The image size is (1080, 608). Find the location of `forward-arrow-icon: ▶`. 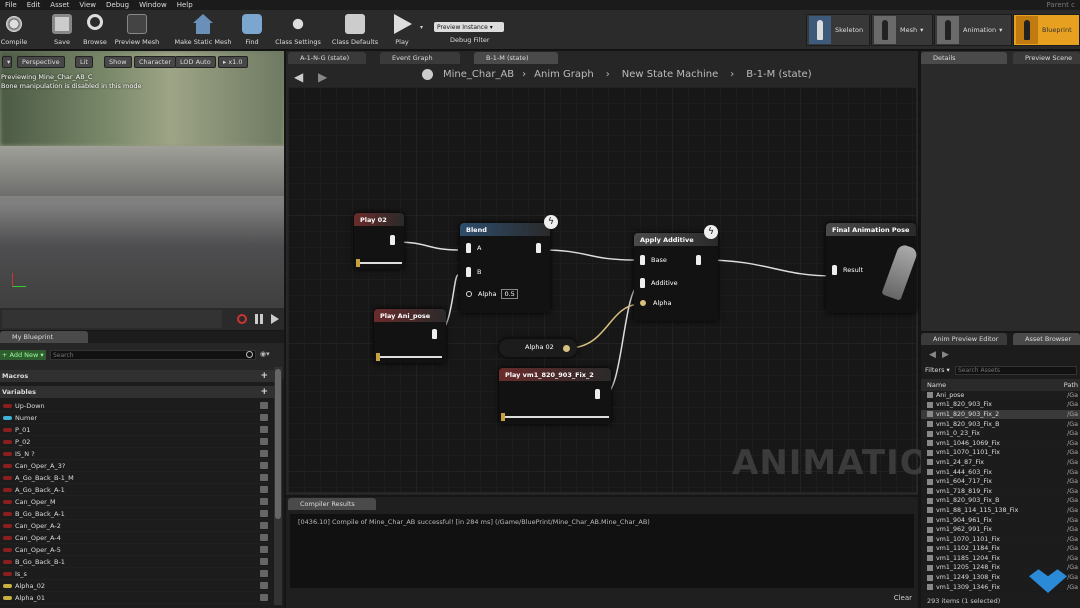

forward-arrow-icon: ▶ is located at coordinates (322, 77).